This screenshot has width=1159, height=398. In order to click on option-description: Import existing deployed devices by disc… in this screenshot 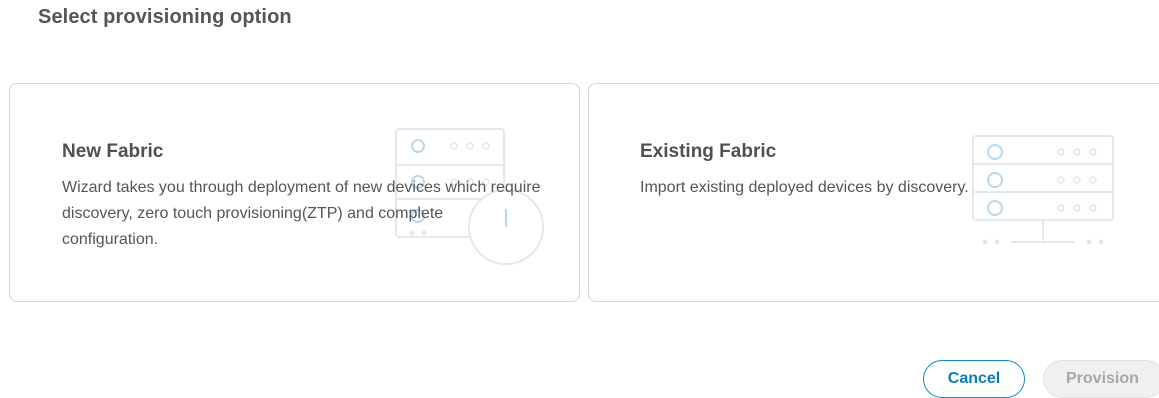, I will do `click(804, 187)`.